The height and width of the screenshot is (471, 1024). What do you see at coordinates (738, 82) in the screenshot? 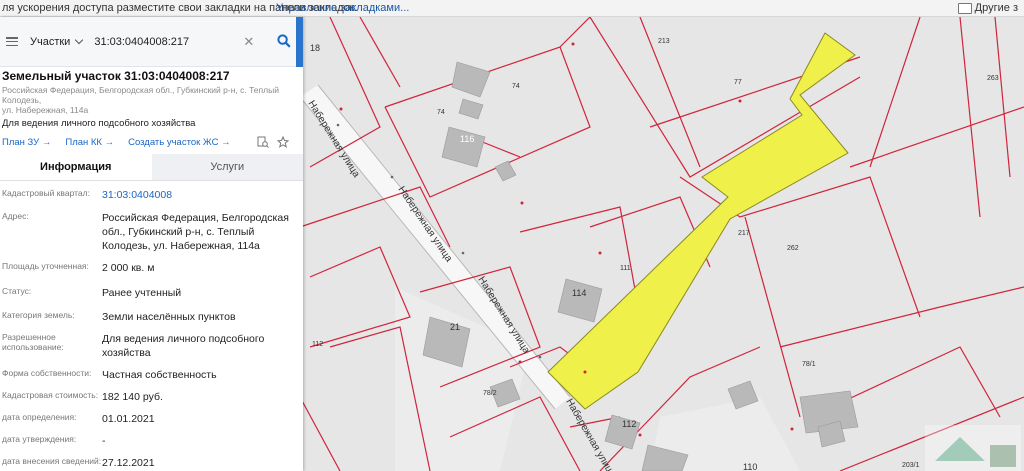
I see `lot-label: 77` at bounding box center [738, 82].